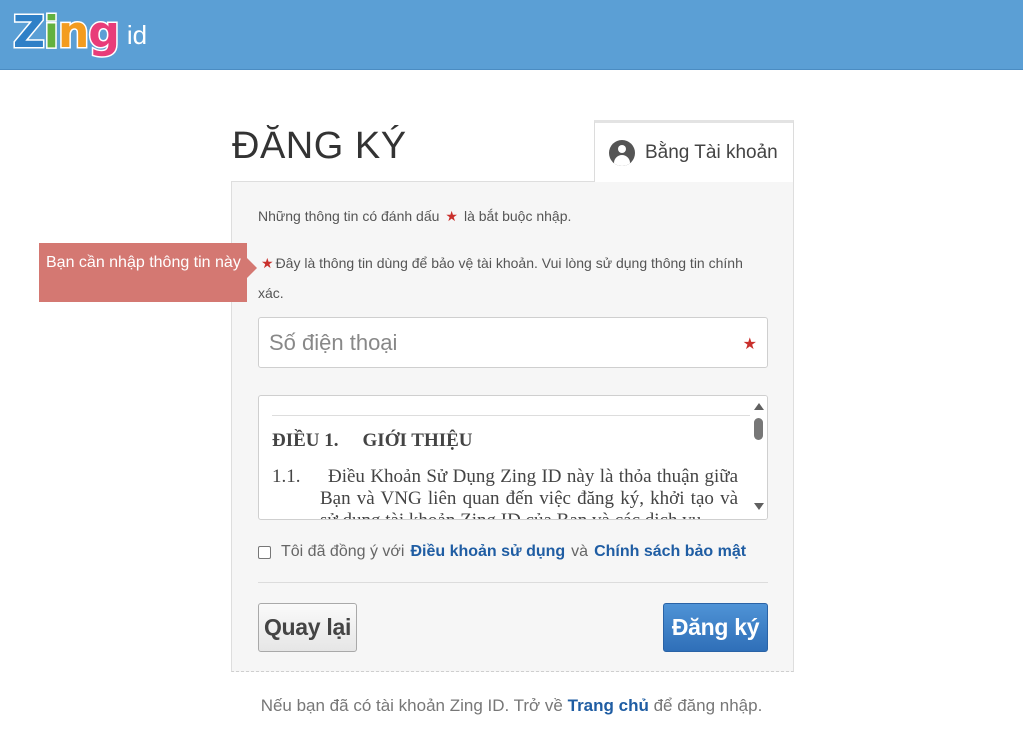 The height and width of the screenshot is (755, 1023). What do you see at coordinates (372, 440) in the screenshot?
I see `terms-heading: ĐIỀU 1. GIỚI THIỆU` at bounding box center [372, 440].